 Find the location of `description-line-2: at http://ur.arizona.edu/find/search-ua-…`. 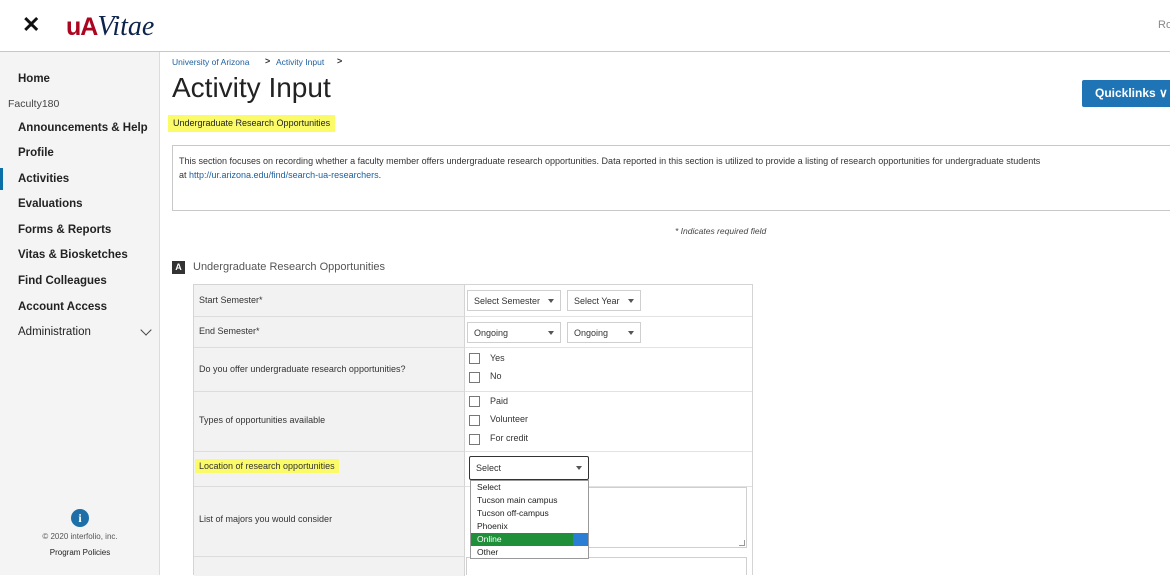

description-line-2: at http://ur.arizona.edu/find/search-ua-… is located at coordinates (674, 175).